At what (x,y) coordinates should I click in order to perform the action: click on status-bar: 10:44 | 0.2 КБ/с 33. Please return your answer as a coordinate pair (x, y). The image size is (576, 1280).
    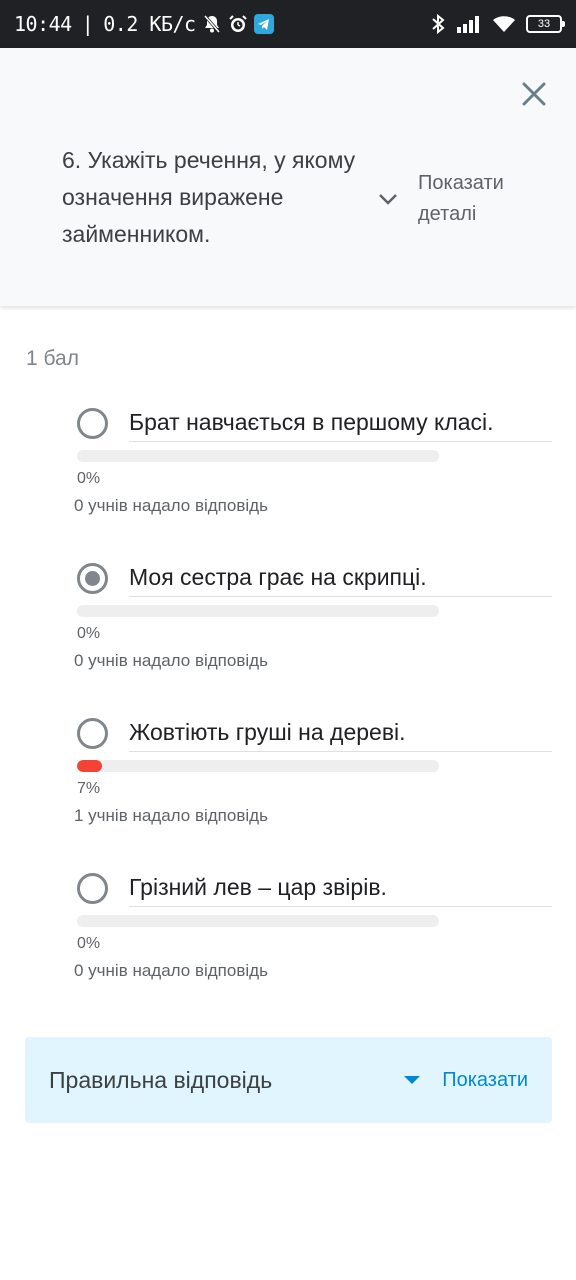
    Looking at the image, I should click on (288, 24).